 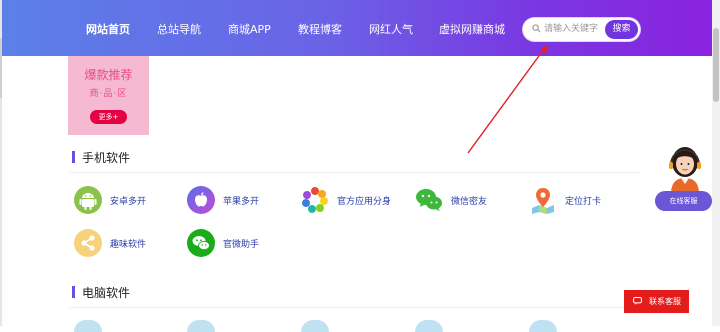 What do you see at coordinates (665, 301) in the screenshot?
I see `contact-label: 联系客服` at bounding box center [665, 301].